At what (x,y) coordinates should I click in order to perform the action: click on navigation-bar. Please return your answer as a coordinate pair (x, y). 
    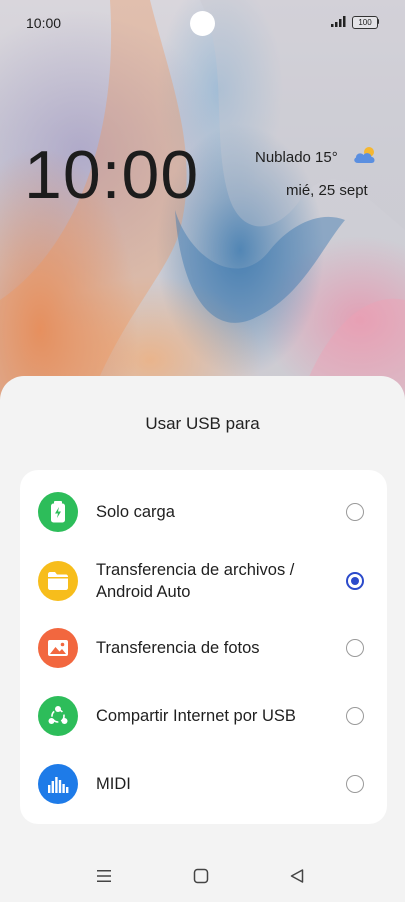
    Looking at the image, I should click on (202, 878).